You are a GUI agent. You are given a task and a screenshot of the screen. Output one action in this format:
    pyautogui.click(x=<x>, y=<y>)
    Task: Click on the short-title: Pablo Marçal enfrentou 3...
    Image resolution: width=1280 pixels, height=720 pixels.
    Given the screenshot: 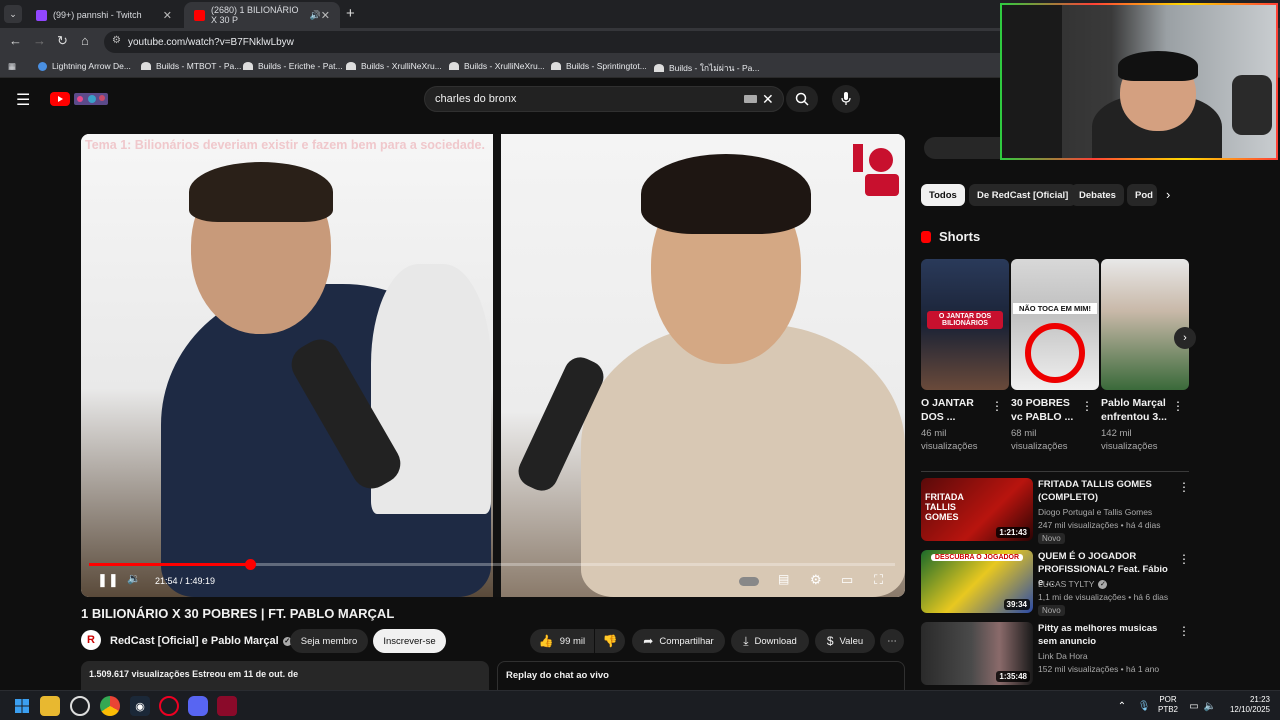 What is the action you would take?
    pyautogui.click(x=1136, y=410)
    